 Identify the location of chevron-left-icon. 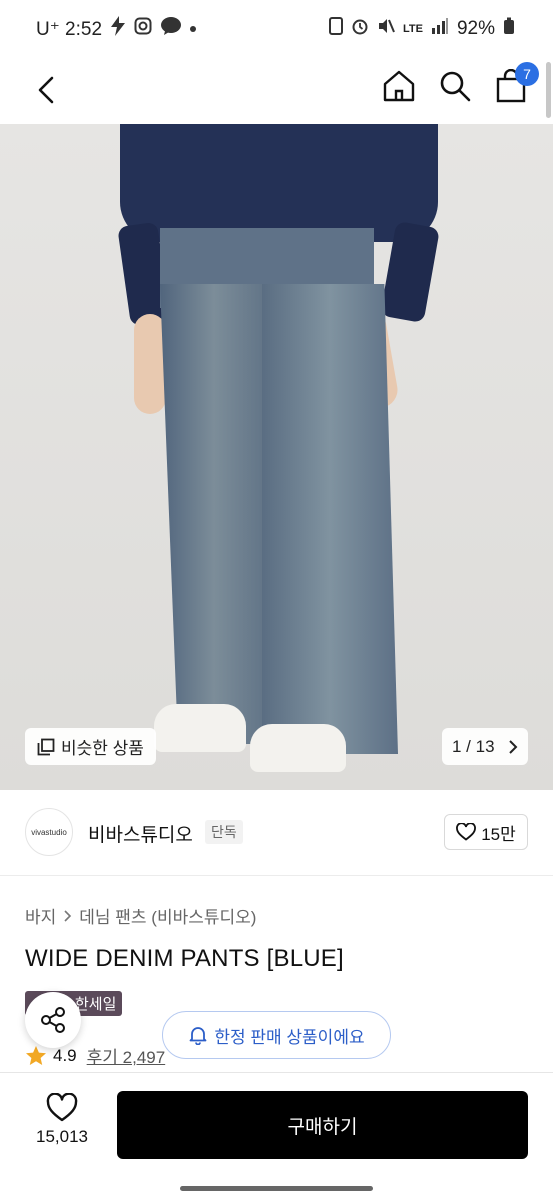
(46, 90).